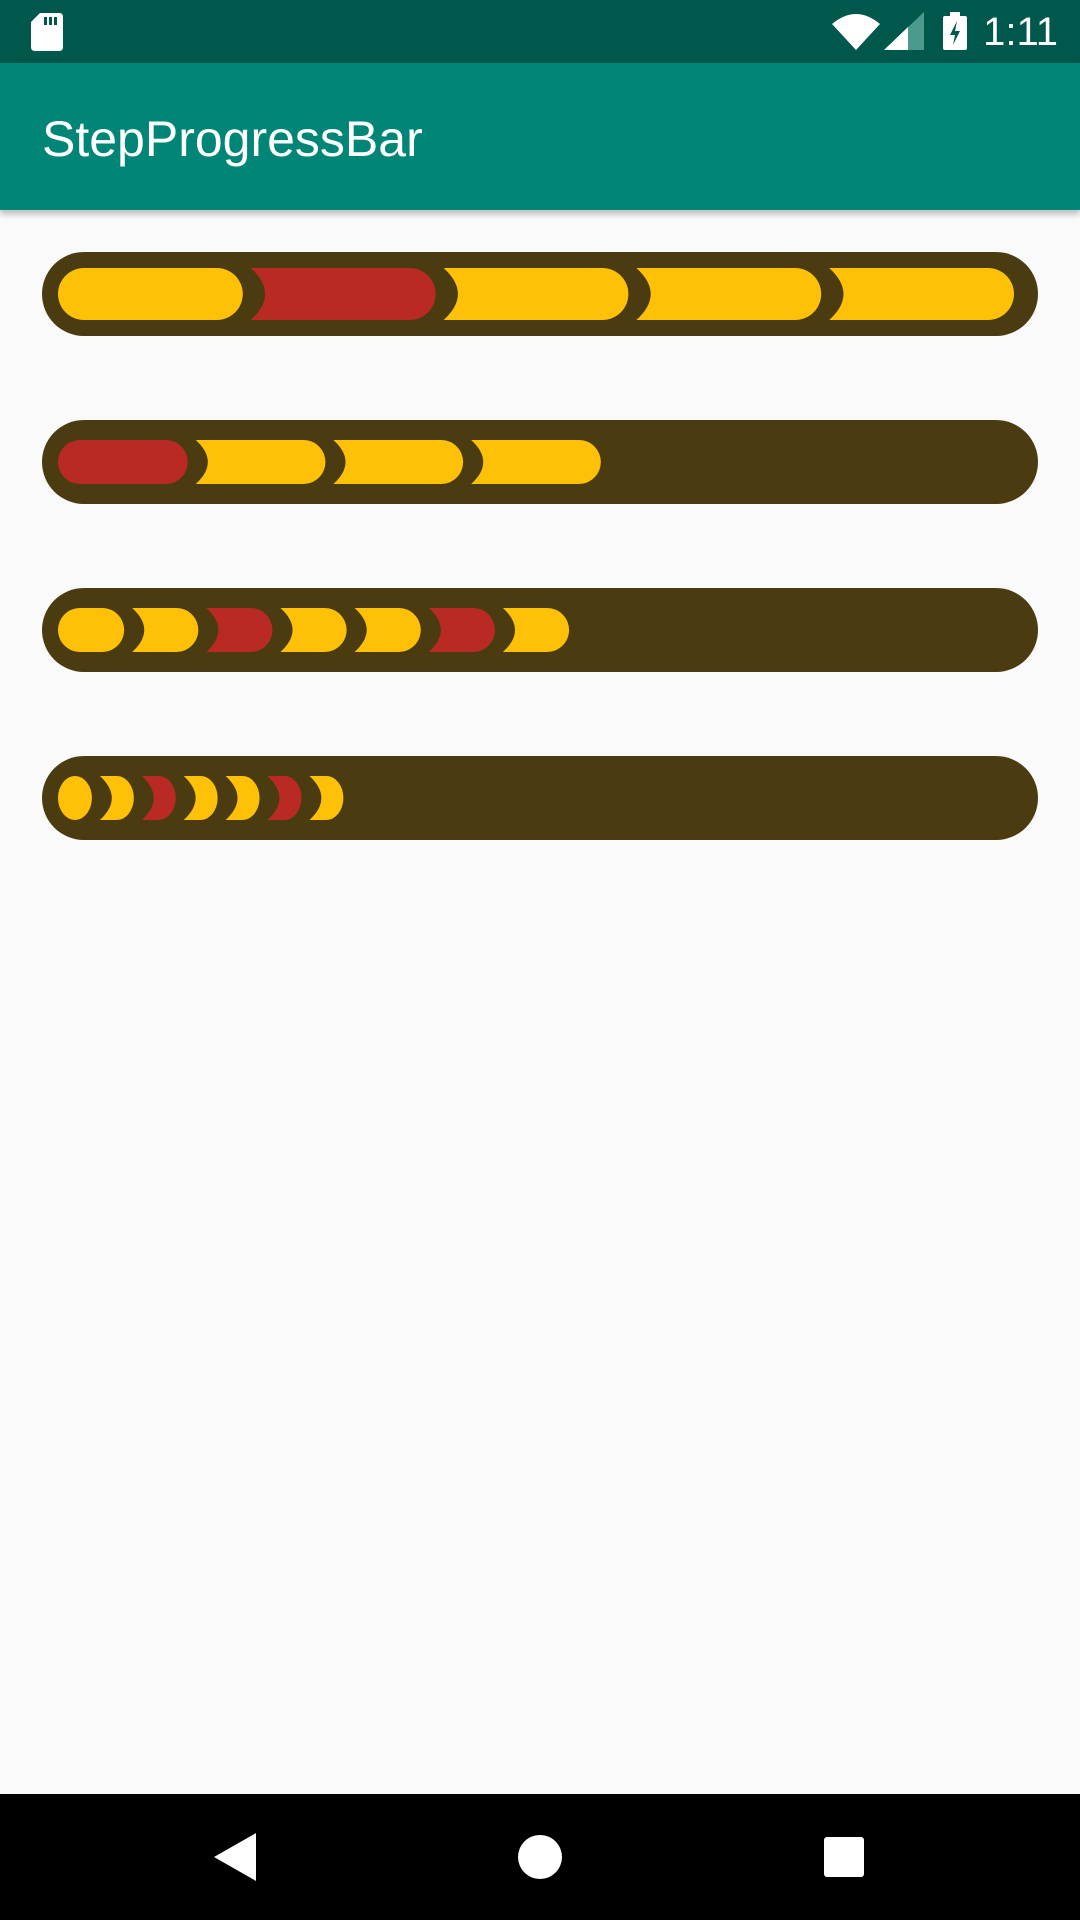  What do you see at coordinates (235, 1857) in the screenshot?
I see `back-icon` at bounding box center [235, 1857].